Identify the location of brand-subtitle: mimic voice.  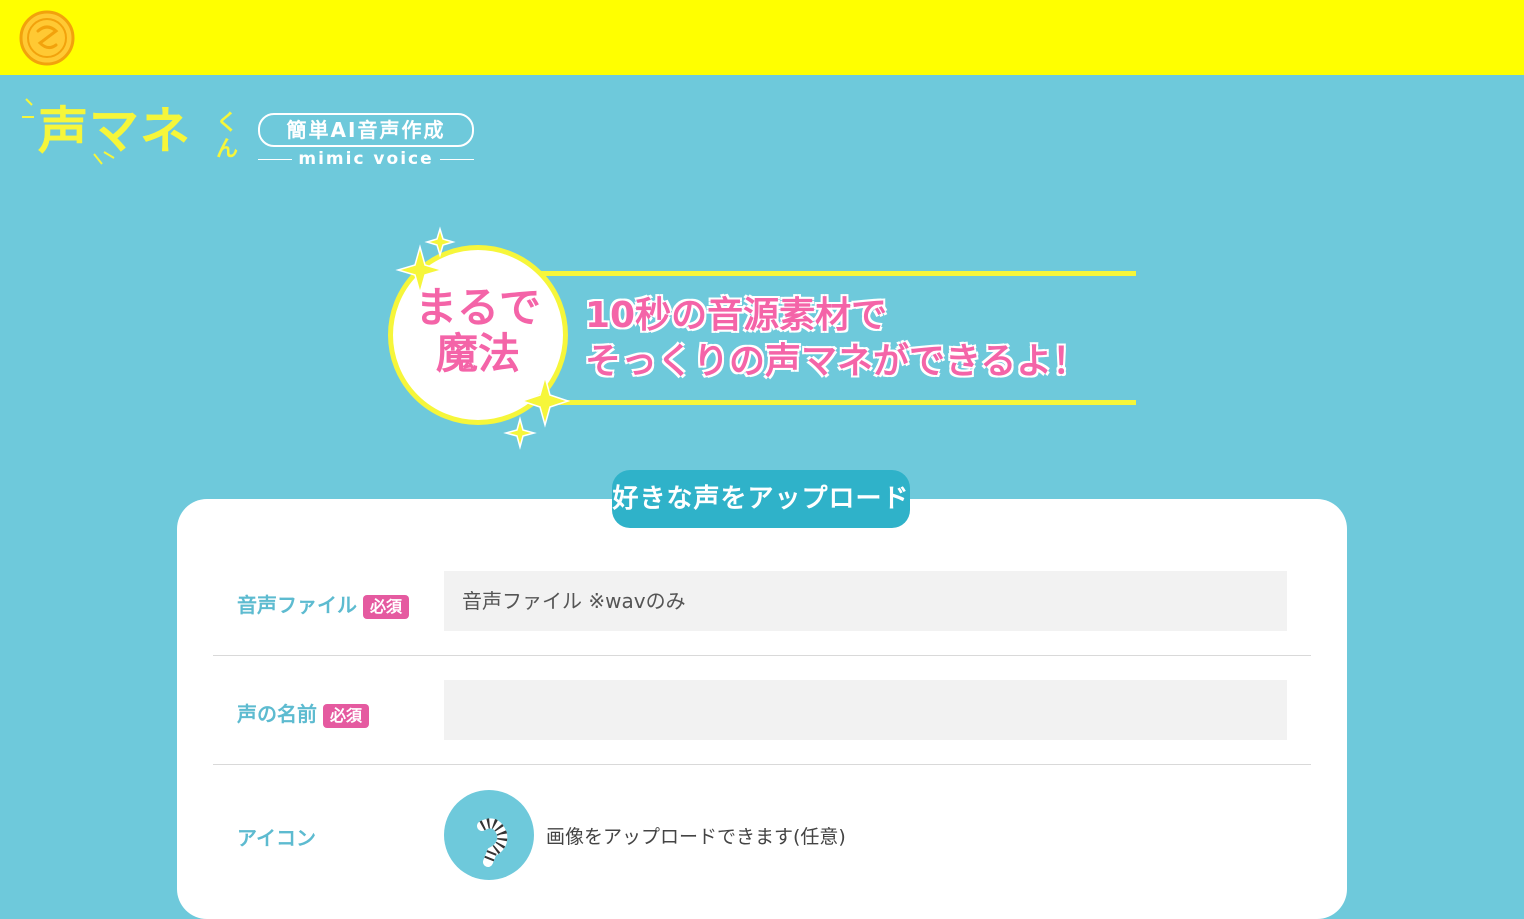
(366, 159).